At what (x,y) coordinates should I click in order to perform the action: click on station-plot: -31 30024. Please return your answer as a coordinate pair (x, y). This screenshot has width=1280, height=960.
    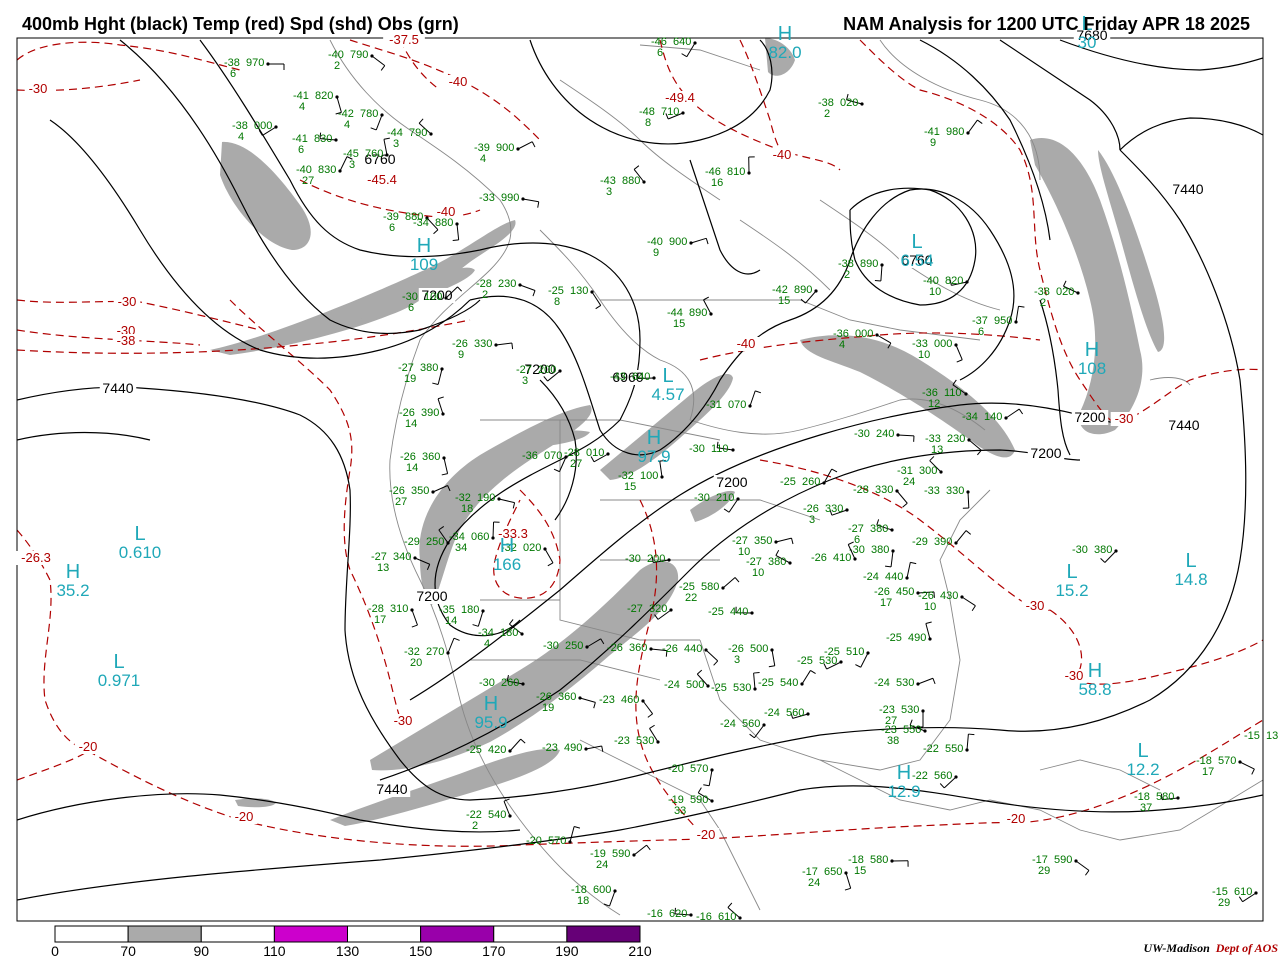
    Looking at the image, I should click on (920, 472).